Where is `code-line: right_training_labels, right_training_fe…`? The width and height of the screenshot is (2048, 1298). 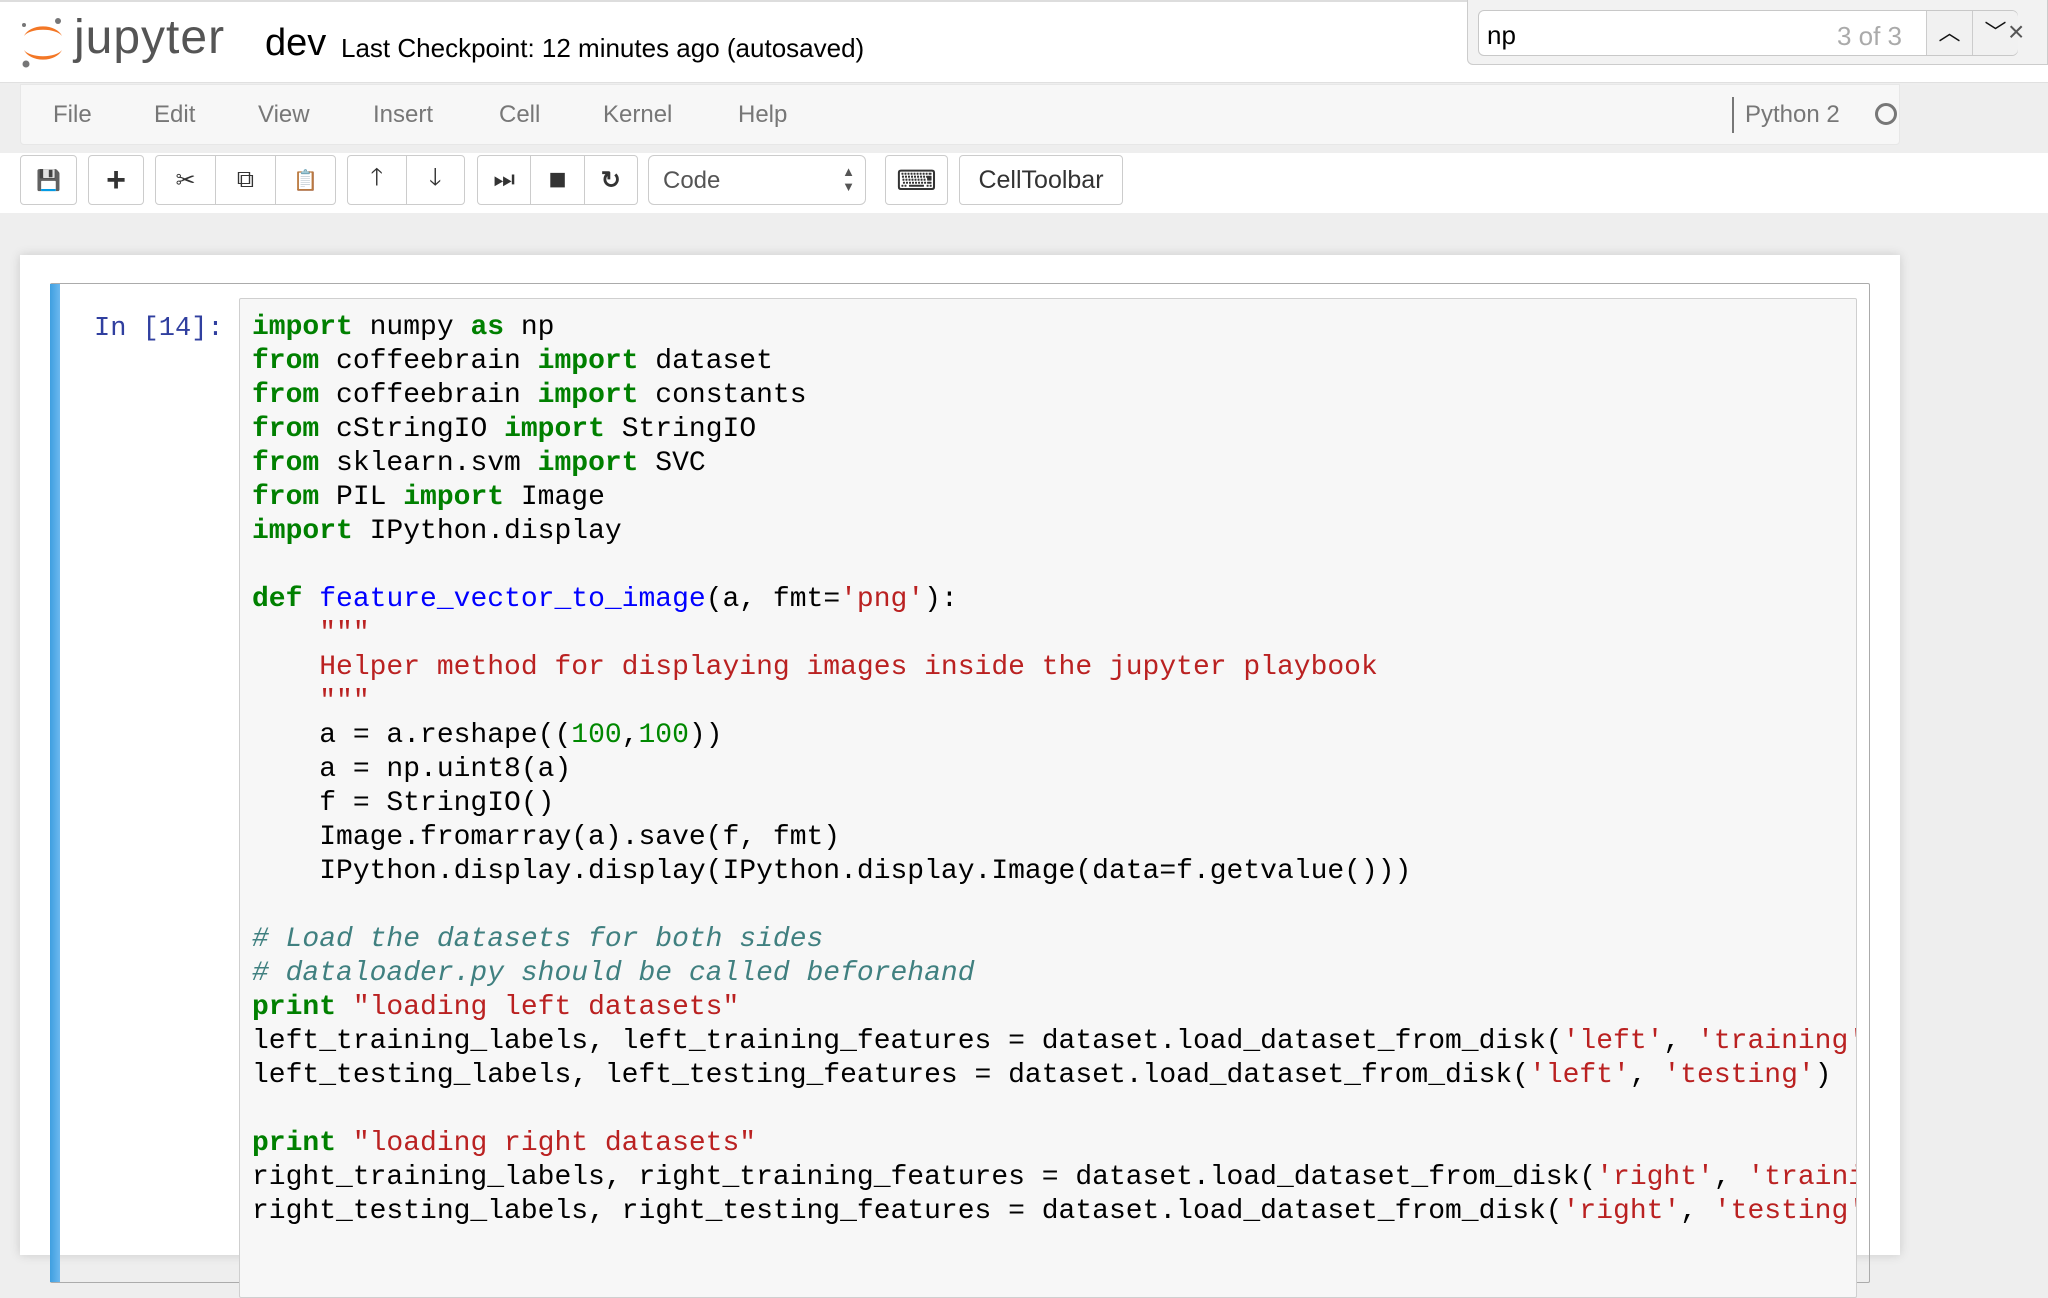
code-line: right_training_labels, right_training_fe… is located at coordinates (1054, 1178).